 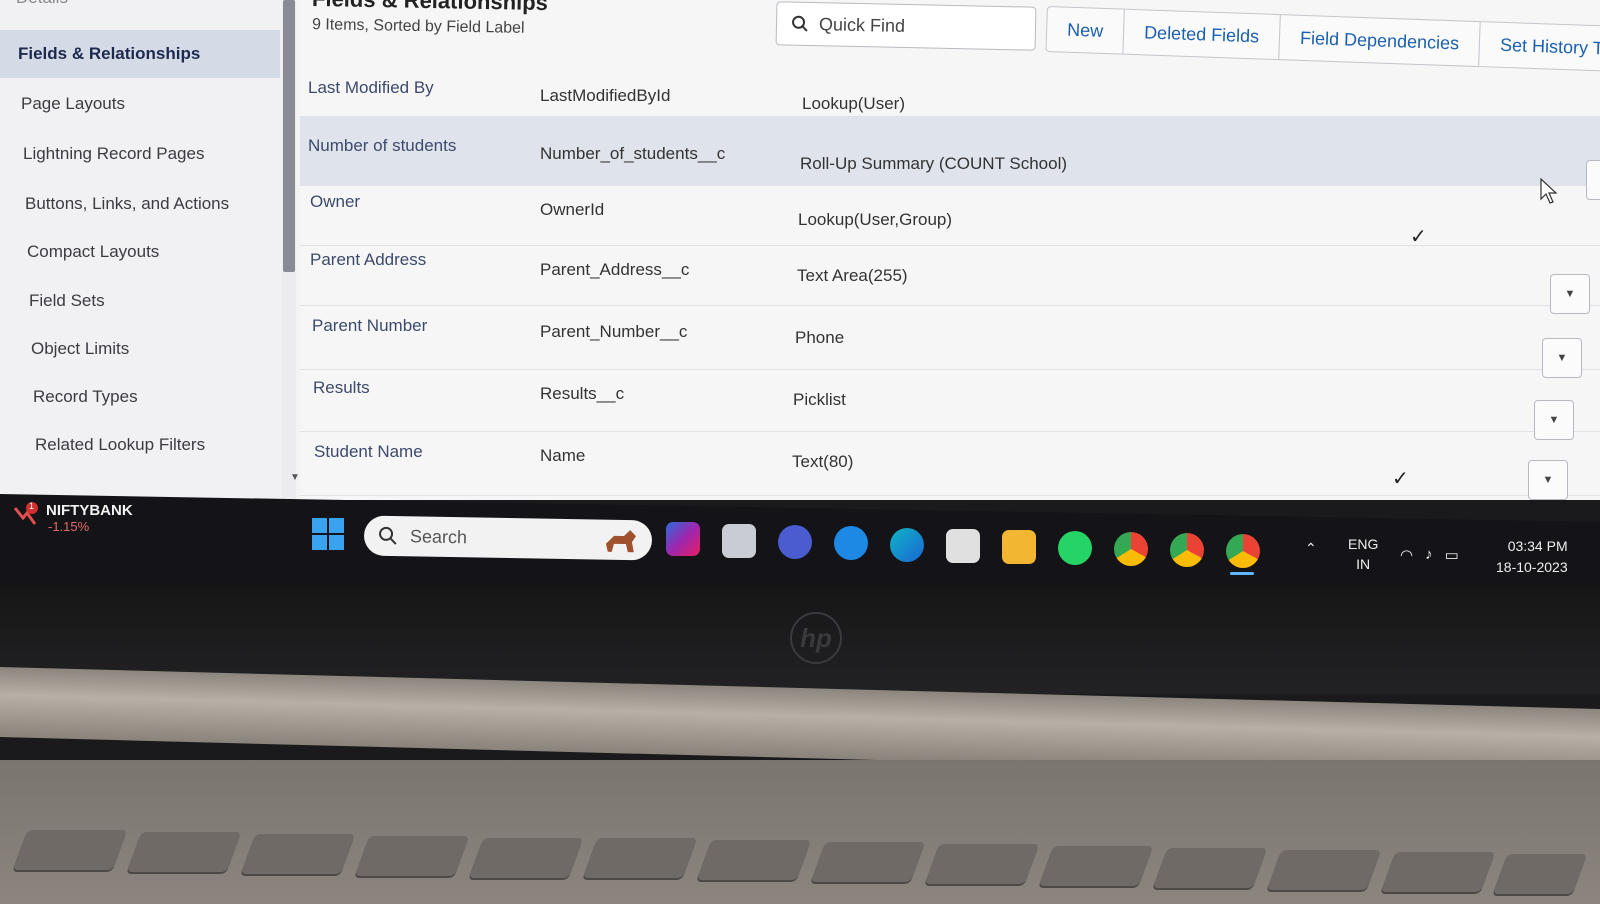 I want to click on field-type: Text Area(255), so click(x=852, y=275).